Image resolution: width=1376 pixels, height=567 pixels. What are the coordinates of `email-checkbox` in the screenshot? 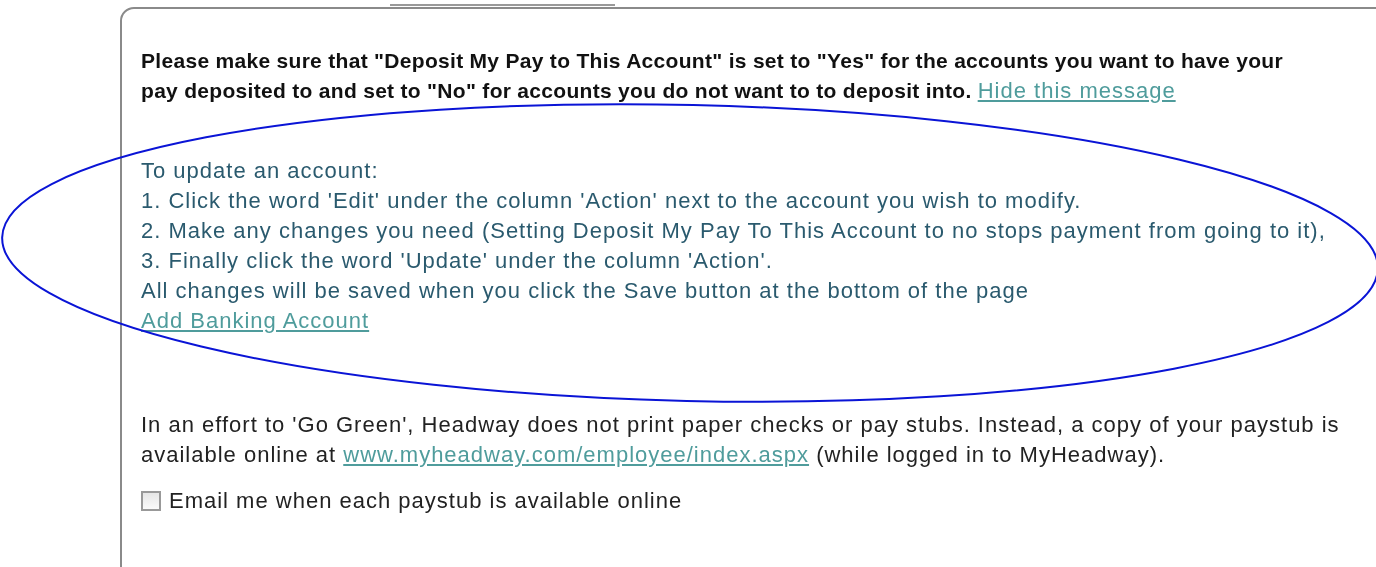 It's located at (151, 501).